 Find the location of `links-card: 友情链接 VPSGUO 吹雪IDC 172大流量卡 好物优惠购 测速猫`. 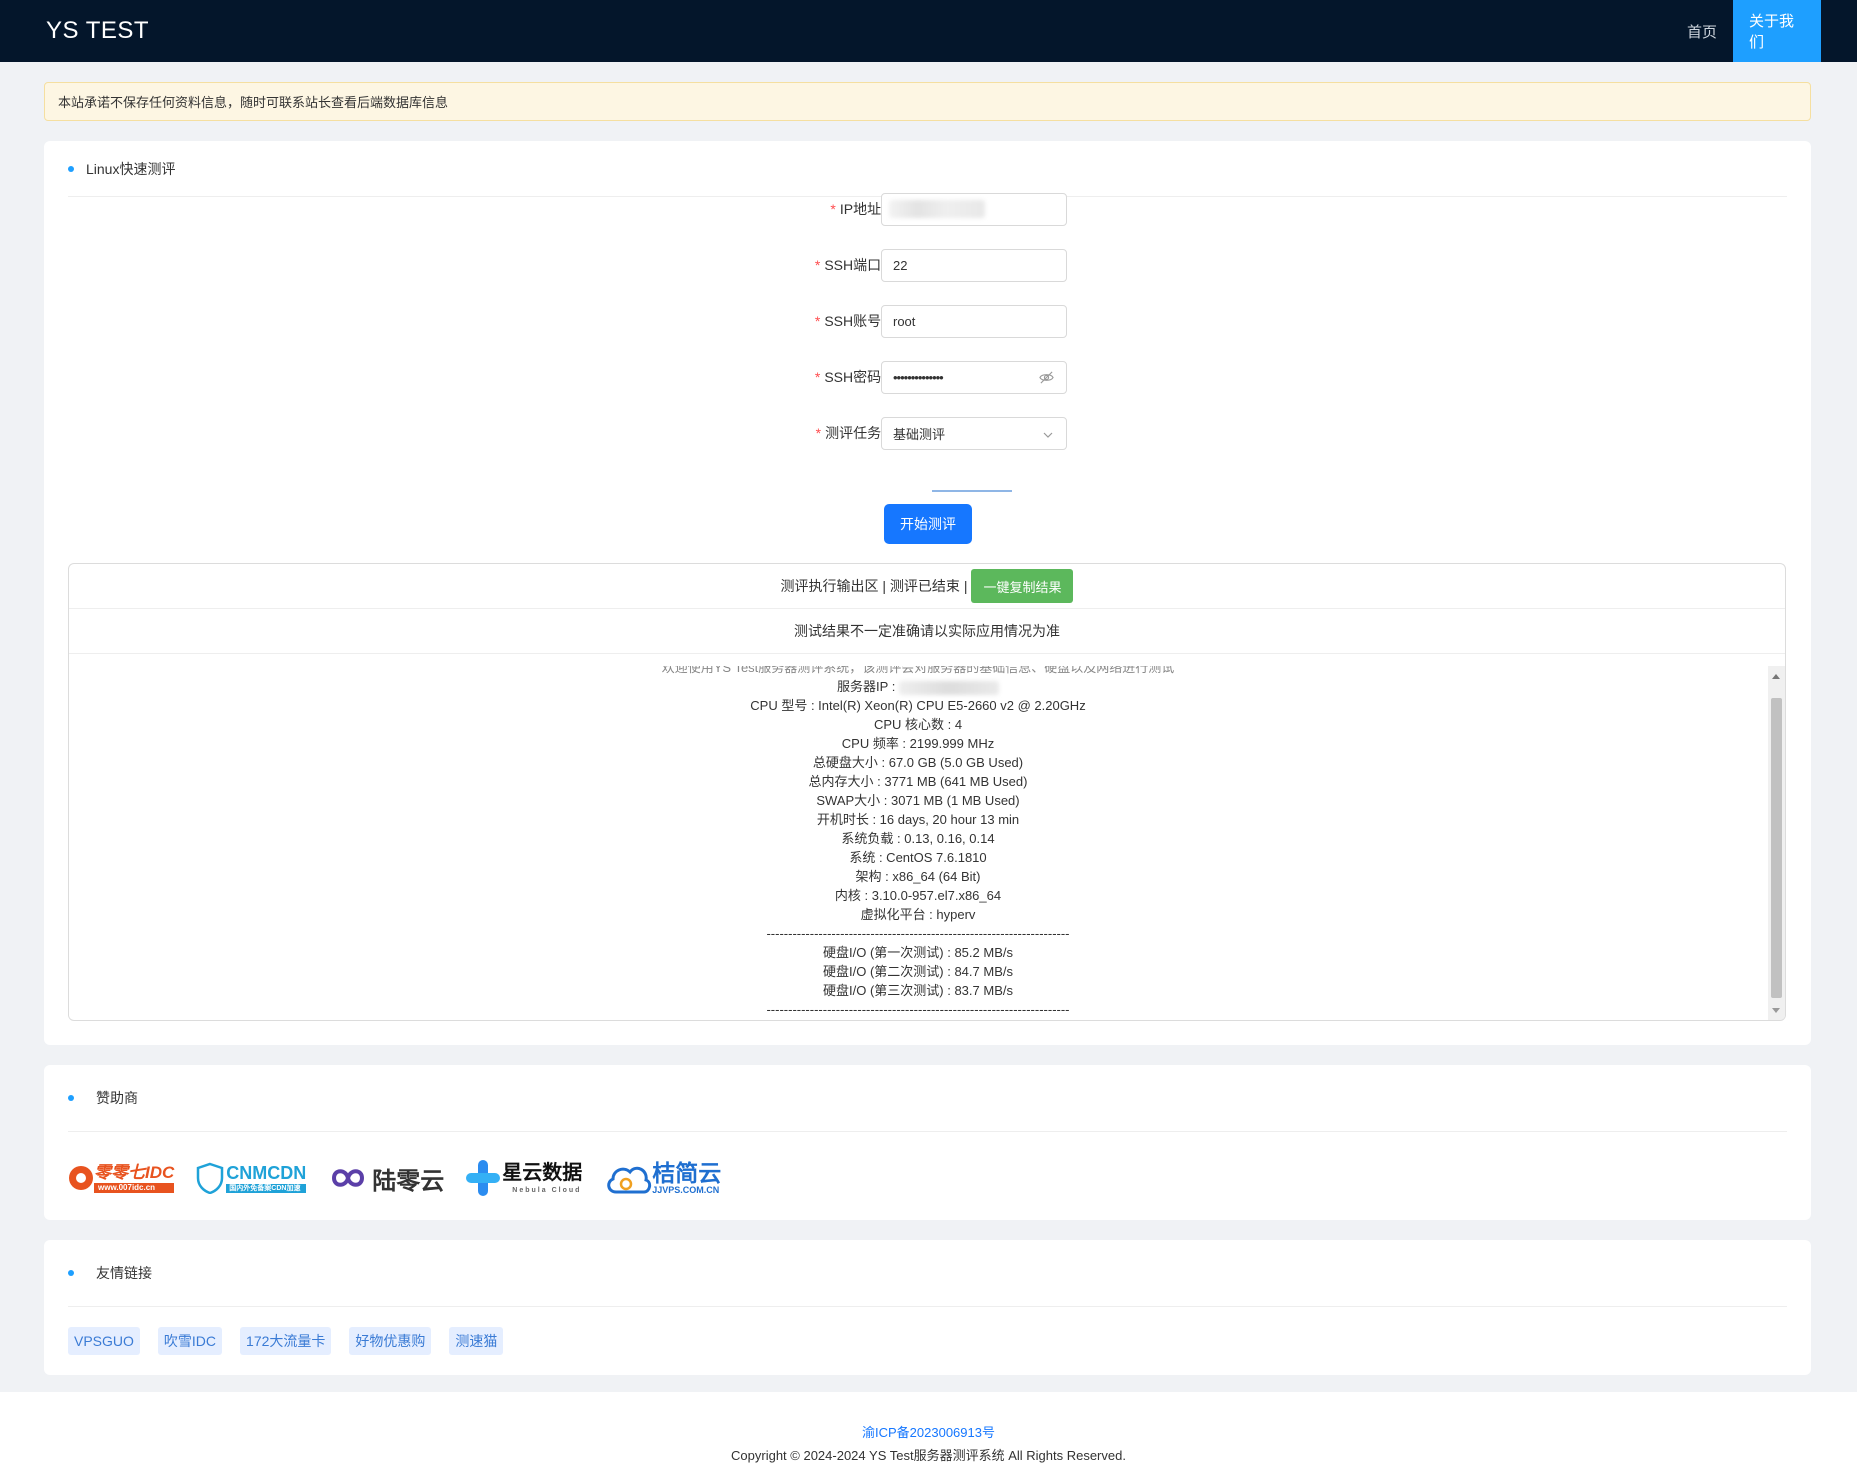

links-card: 友情链接 VPSGUO 吹雪IDC 172大流量卡 好物优惠购 测速猫 is located at coordinates (927, 1307).